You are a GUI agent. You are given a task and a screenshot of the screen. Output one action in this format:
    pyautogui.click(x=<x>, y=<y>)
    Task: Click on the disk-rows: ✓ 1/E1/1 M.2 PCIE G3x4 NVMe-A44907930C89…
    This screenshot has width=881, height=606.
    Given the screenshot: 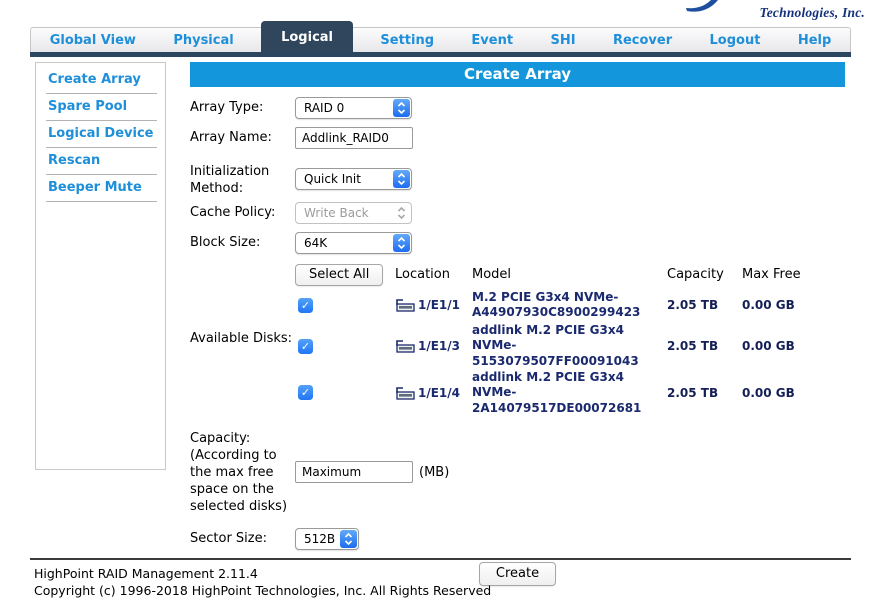 What is the action you would take?
    pyautogui.click(x=561, y=352)
    